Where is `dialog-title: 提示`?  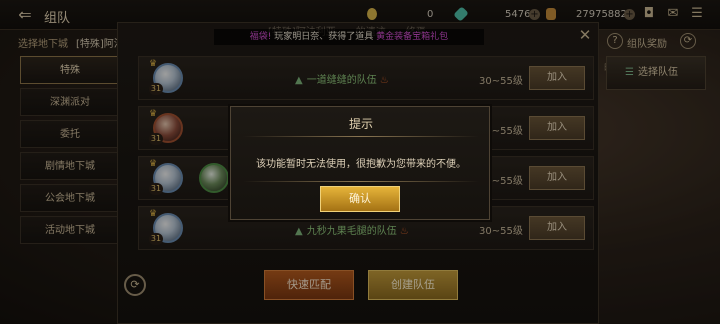 dialog-title: 提示 is located at coordinates (360, 124).